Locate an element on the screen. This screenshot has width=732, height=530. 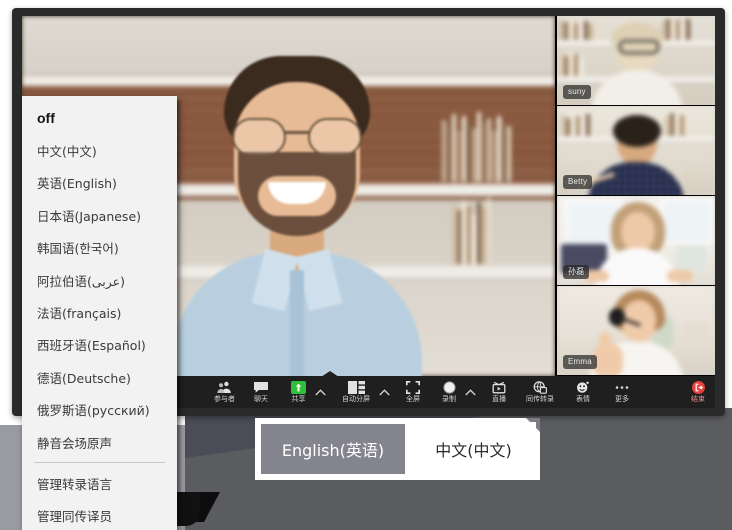
toolbar-label: 参与者 is located at coordinates (224, 398).